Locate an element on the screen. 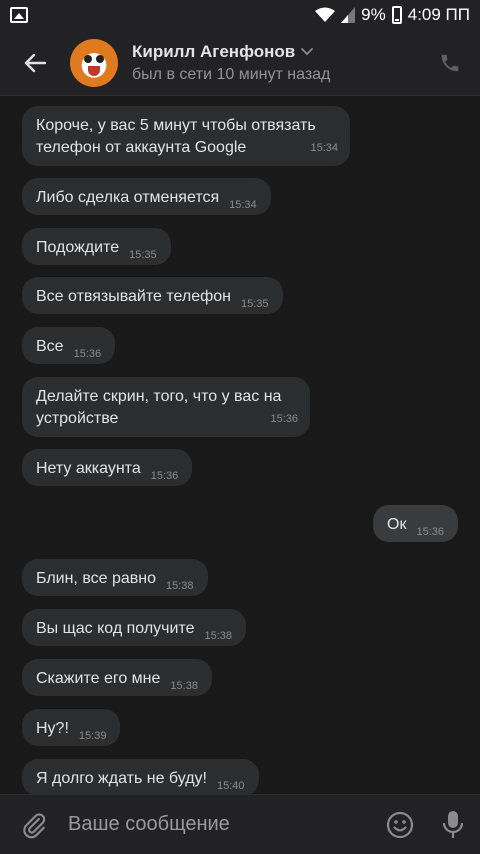 The width and height of the screenshot is (480, 854). message-bubble: Скажите его мне 15:38 is located at coordinates (117, 677).